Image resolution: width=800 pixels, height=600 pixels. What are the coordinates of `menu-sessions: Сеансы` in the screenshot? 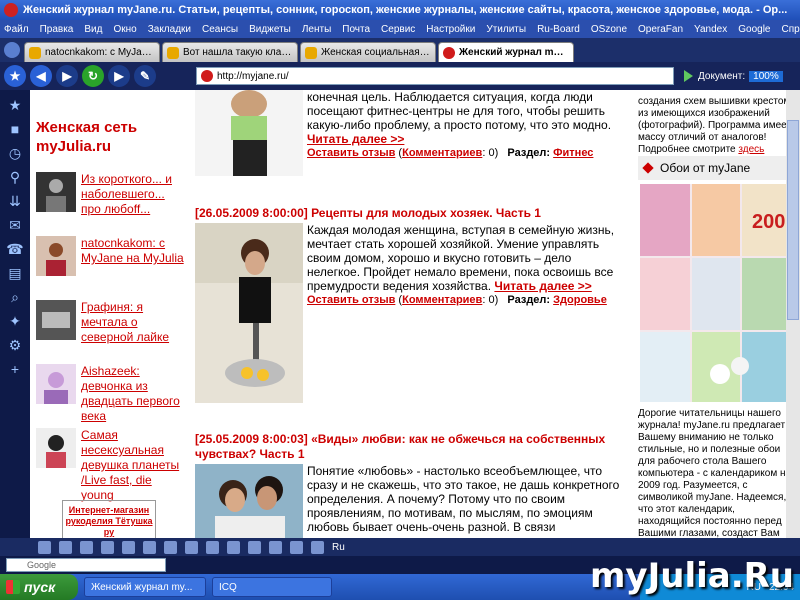 It's located at (220, 29).